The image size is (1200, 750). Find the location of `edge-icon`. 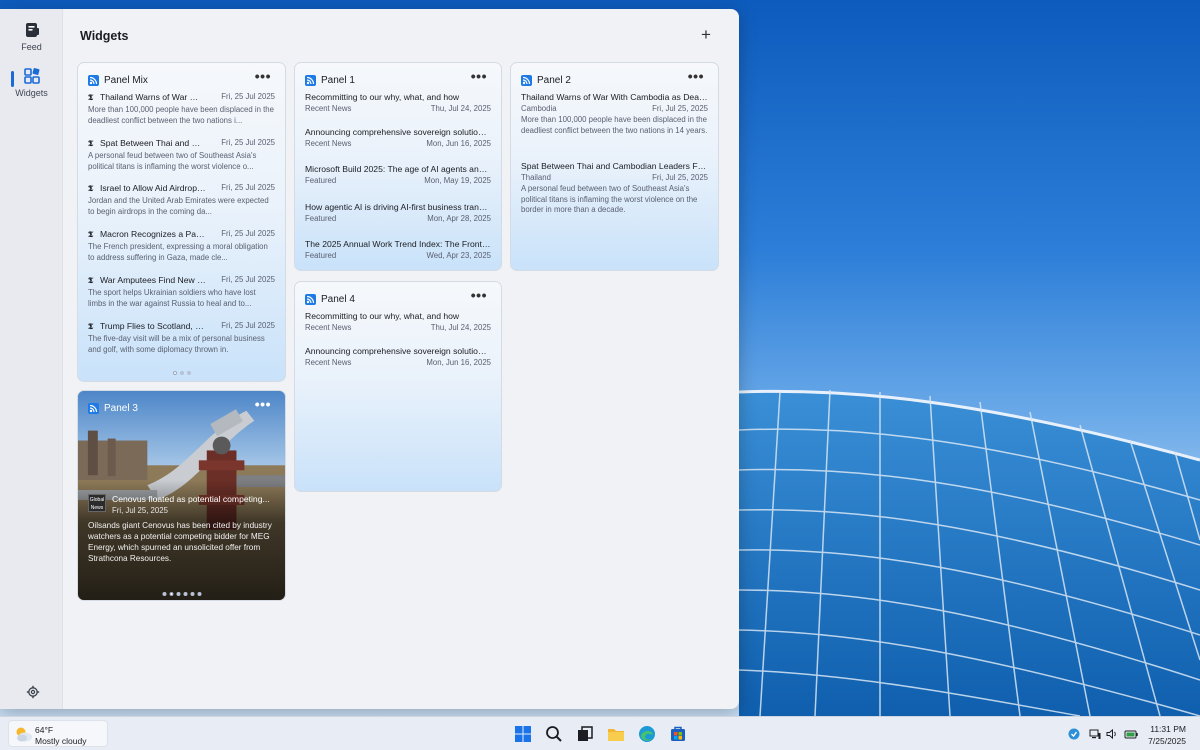

edge-icon is located at coordinates (647, 734).